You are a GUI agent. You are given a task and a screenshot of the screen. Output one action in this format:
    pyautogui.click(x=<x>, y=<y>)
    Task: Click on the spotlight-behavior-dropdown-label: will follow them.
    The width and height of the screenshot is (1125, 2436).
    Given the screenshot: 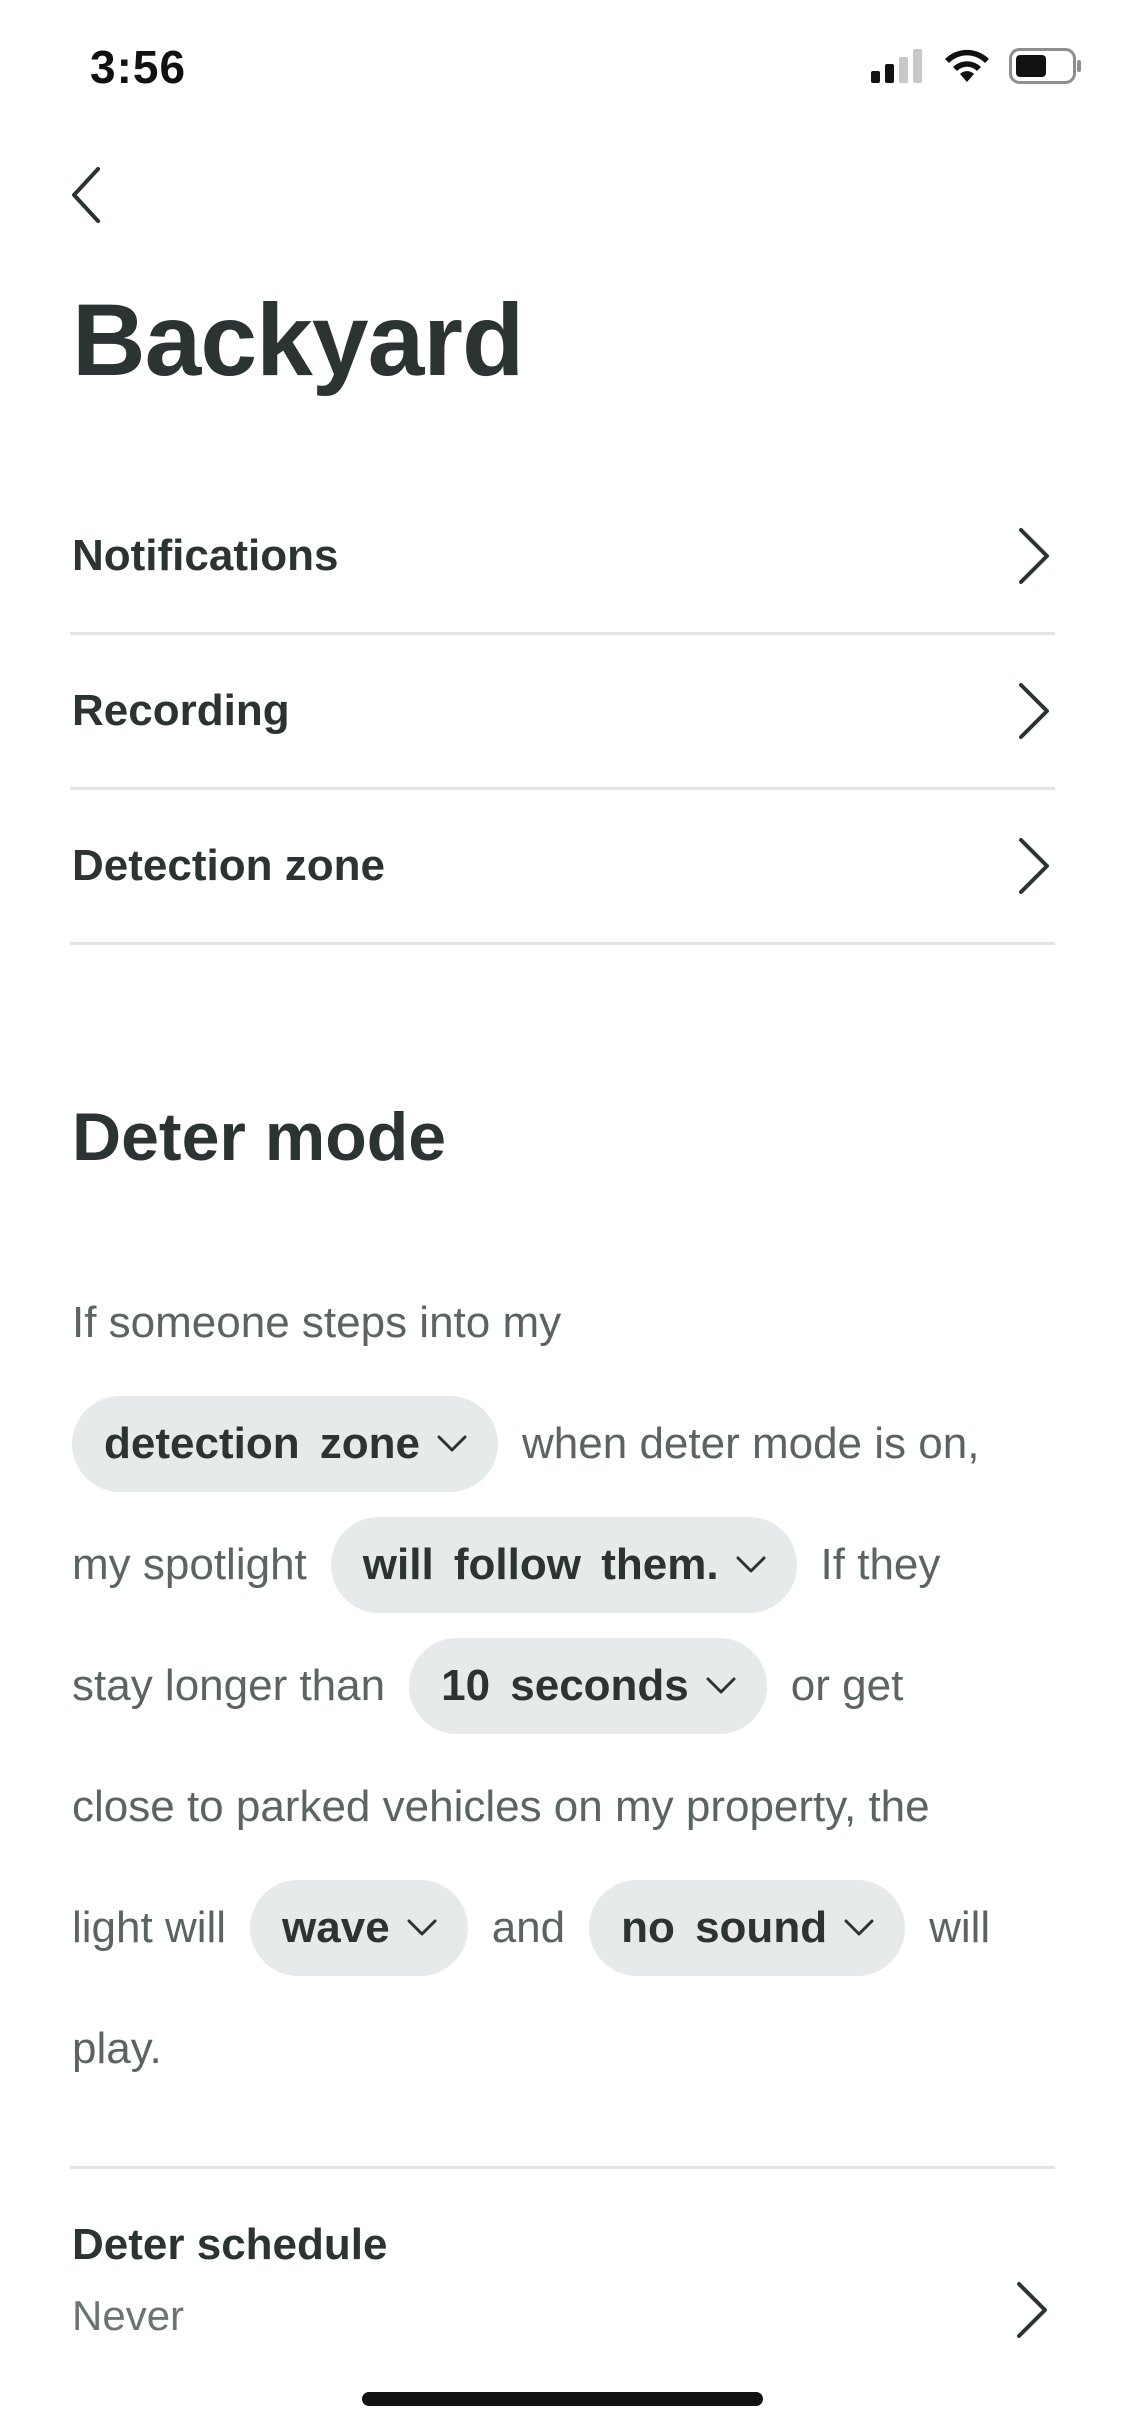 What is the action you would take?
    pyautogui.click(x=540, y=1564)
    